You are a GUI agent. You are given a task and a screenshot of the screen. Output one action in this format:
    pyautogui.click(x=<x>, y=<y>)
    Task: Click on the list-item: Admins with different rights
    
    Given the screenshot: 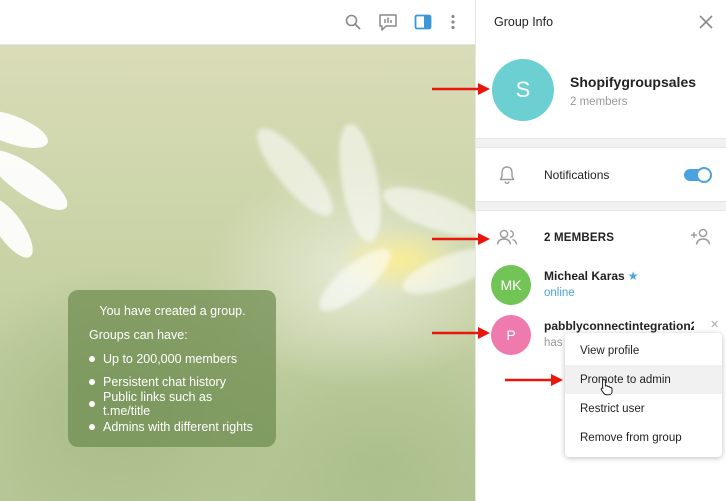 What is the action you would take?
    pyautogui.click(x=172, y=427)
    